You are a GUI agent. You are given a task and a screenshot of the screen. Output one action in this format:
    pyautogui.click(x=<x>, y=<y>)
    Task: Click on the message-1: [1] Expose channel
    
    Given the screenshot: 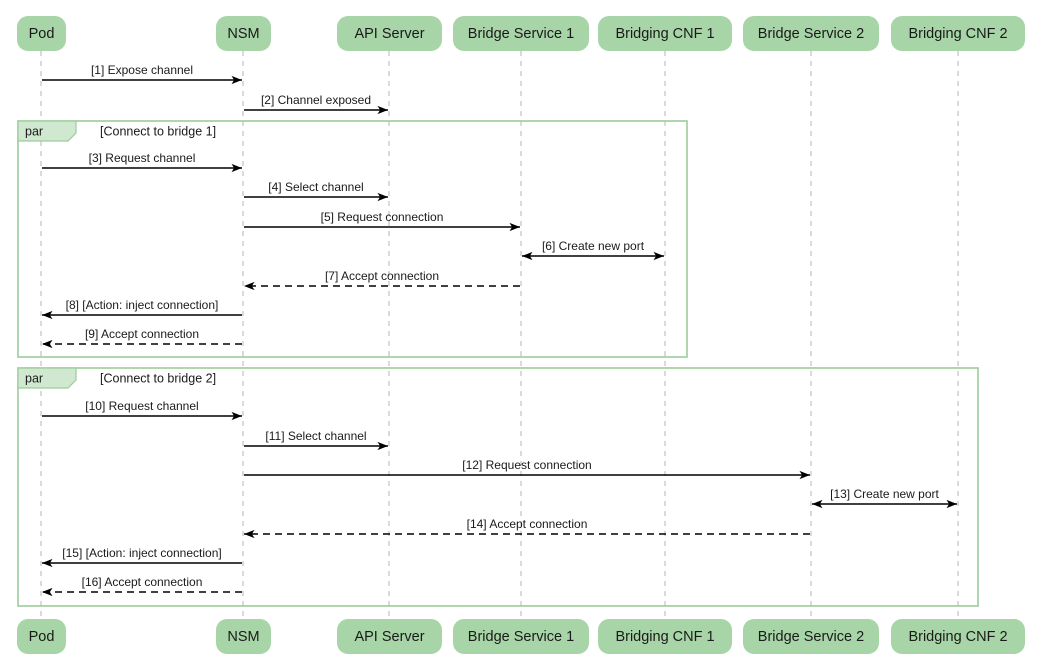 What is the action you would take?
    pyautogui.click(x=142, y=74)
    